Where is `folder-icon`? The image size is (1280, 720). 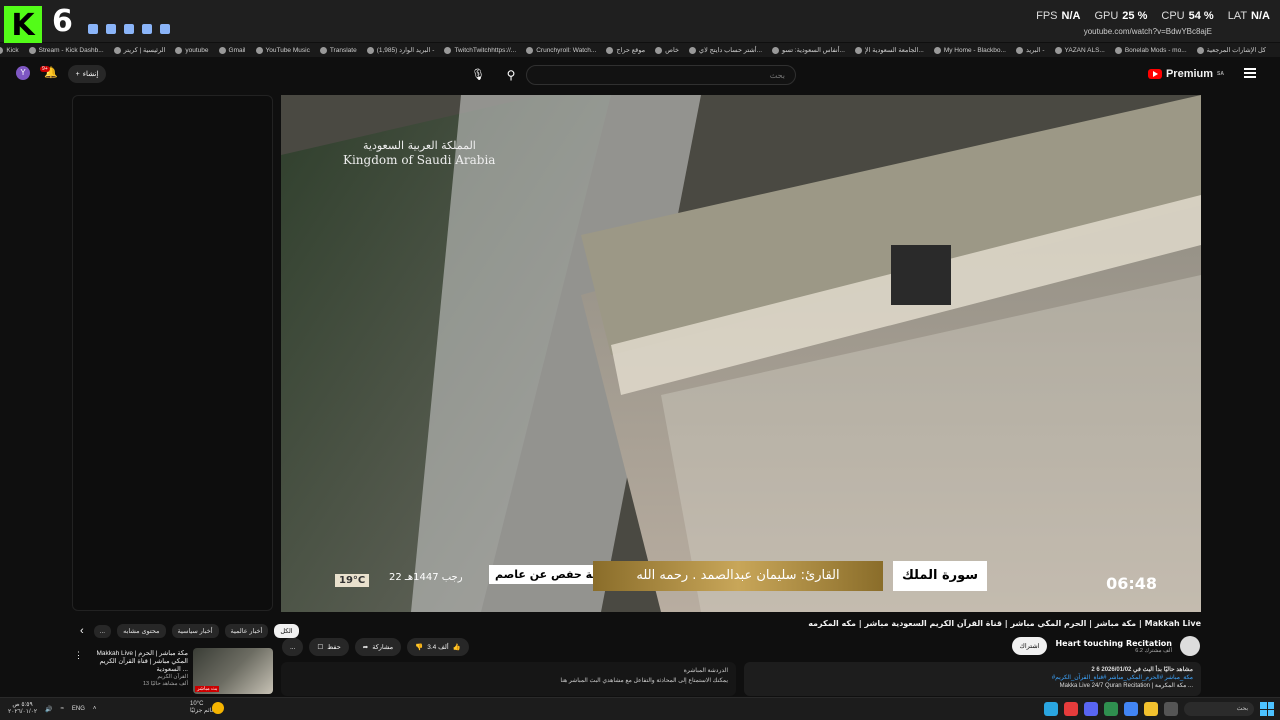
folder-icon is located at coordinates (1151, 709).